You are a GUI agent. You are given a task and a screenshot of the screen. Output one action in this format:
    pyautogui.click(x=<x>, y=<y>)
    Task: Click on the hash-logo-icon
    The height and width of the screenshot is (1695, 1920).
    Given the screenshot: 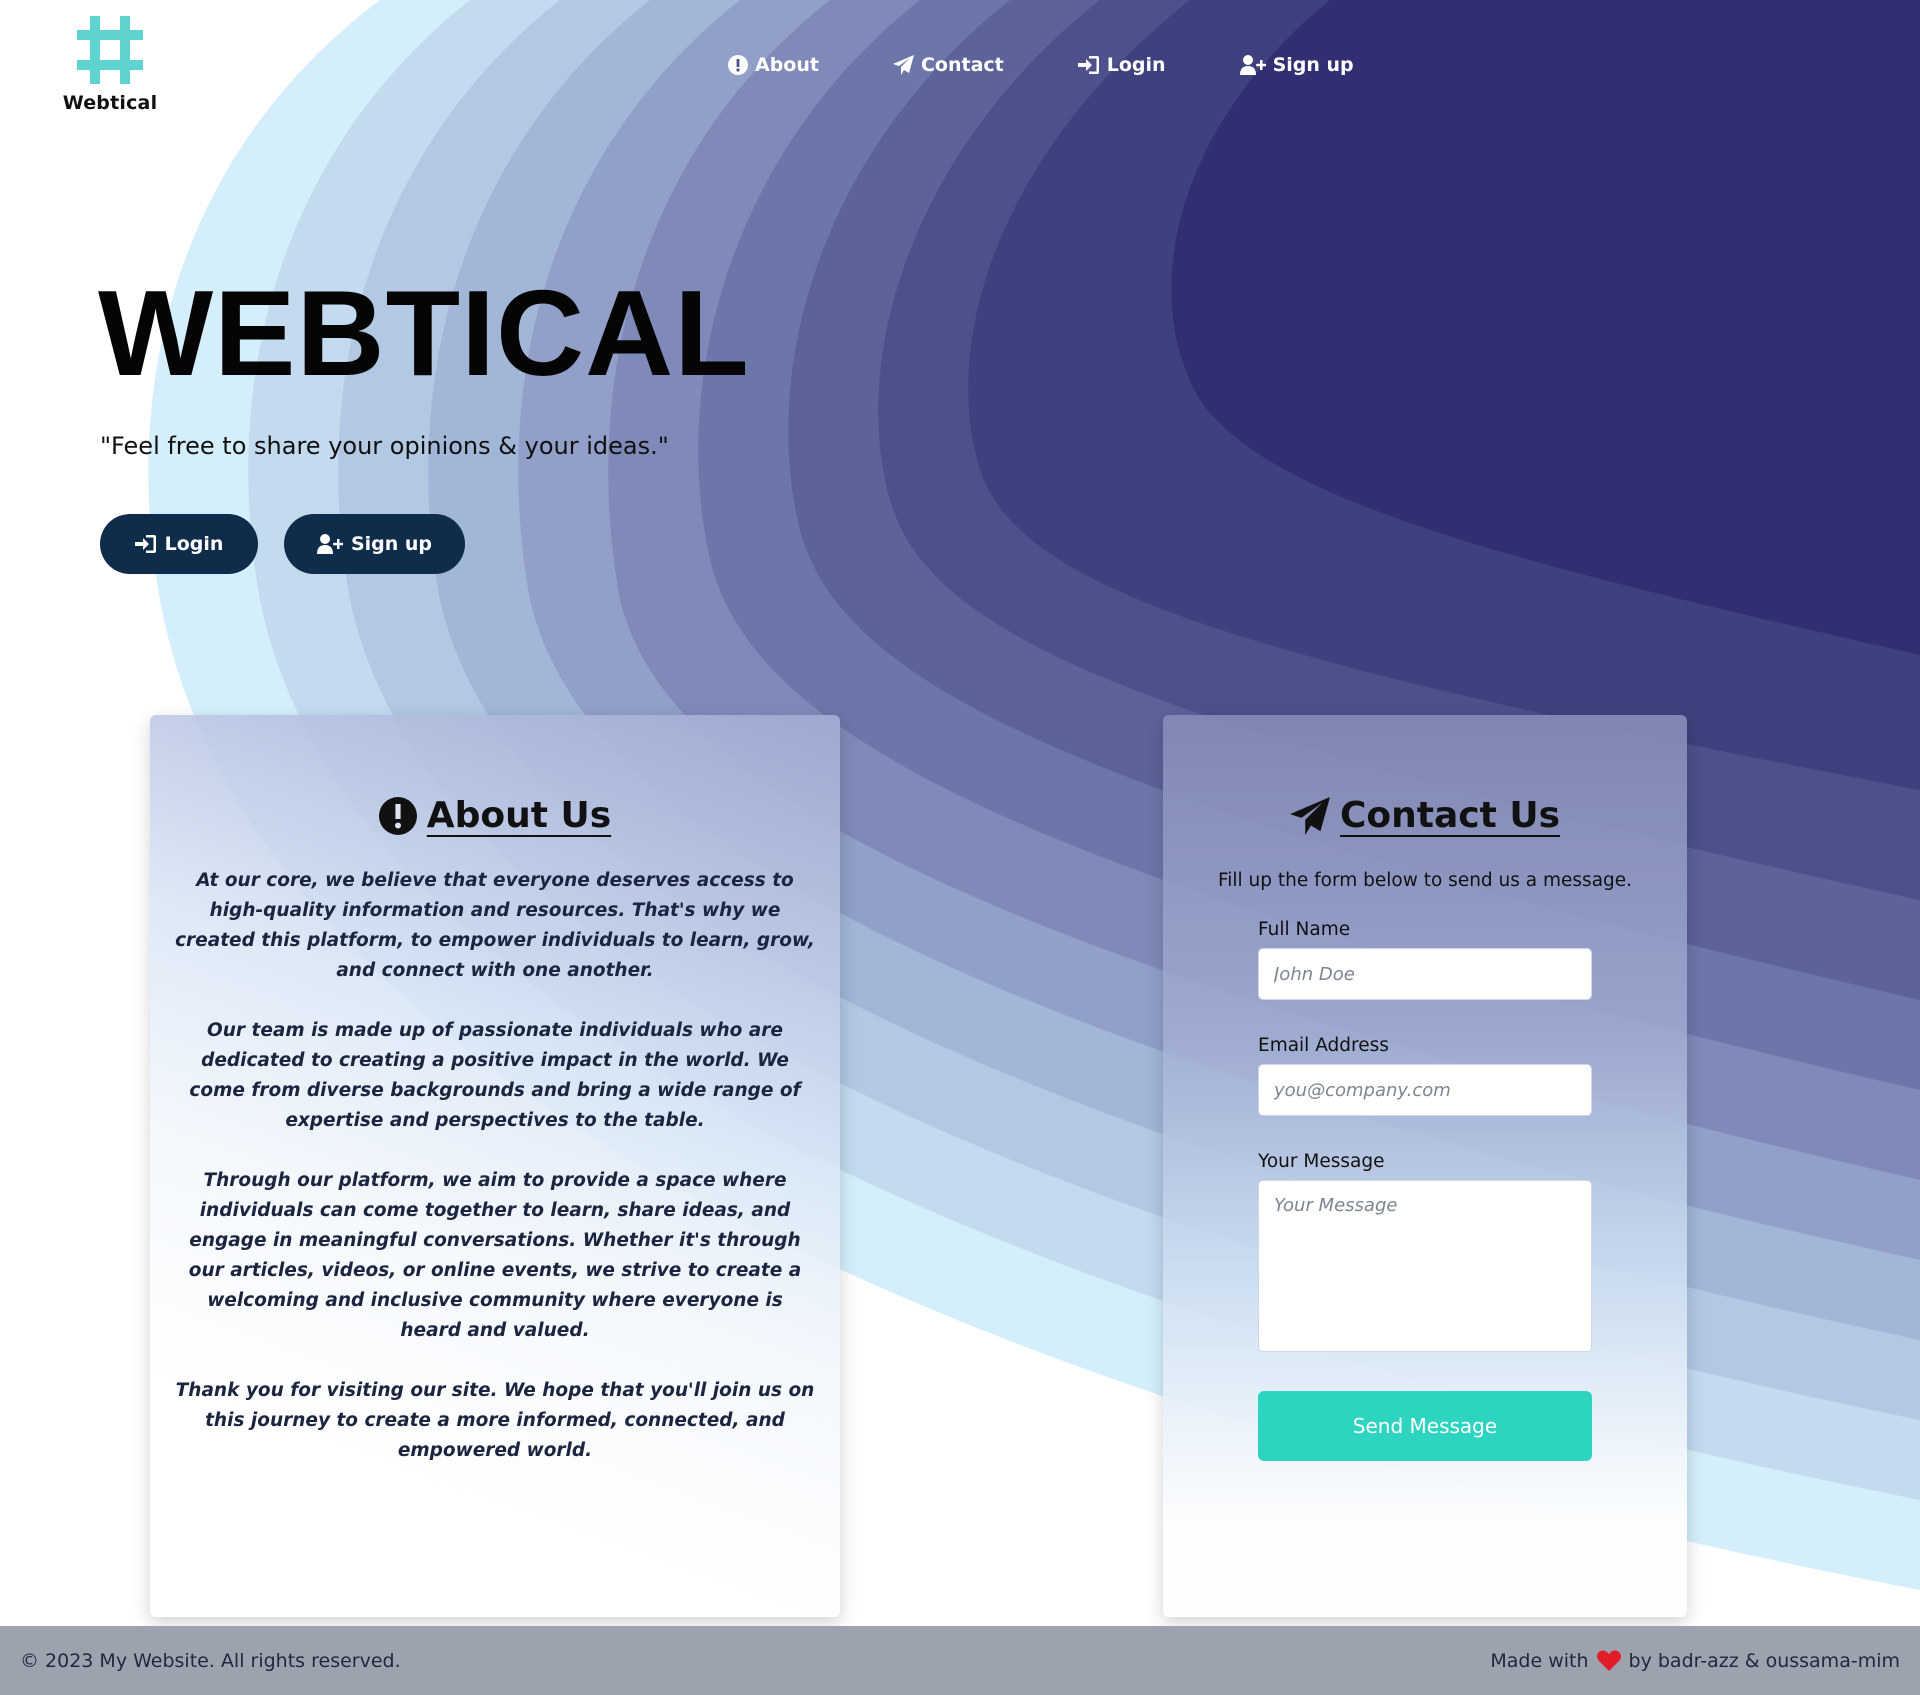 What is the action you would take?
    pyautogui.click(x=110, y=50)
    